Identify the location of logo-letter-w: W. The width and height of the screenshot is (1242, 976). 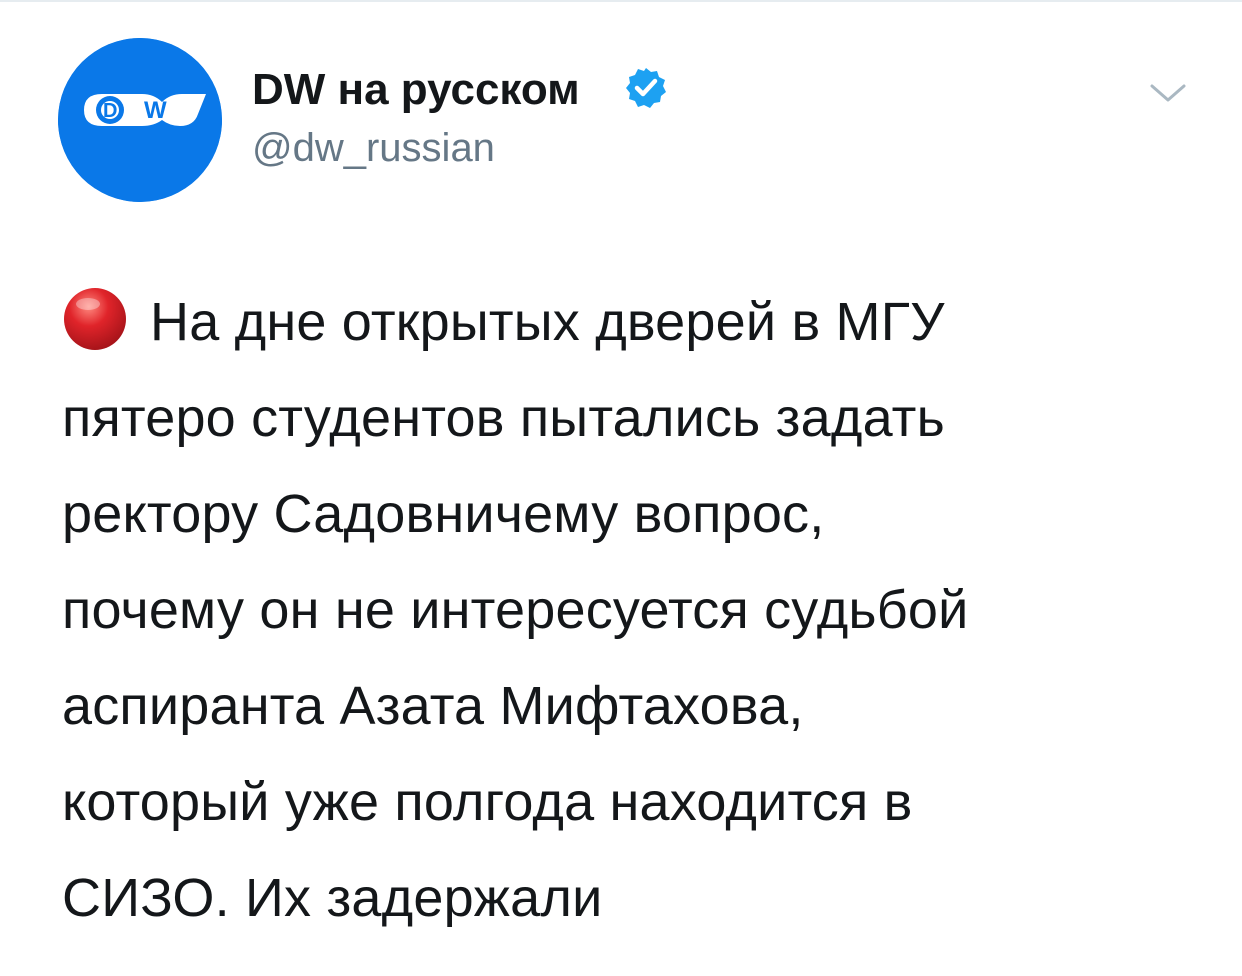
(155, 110).